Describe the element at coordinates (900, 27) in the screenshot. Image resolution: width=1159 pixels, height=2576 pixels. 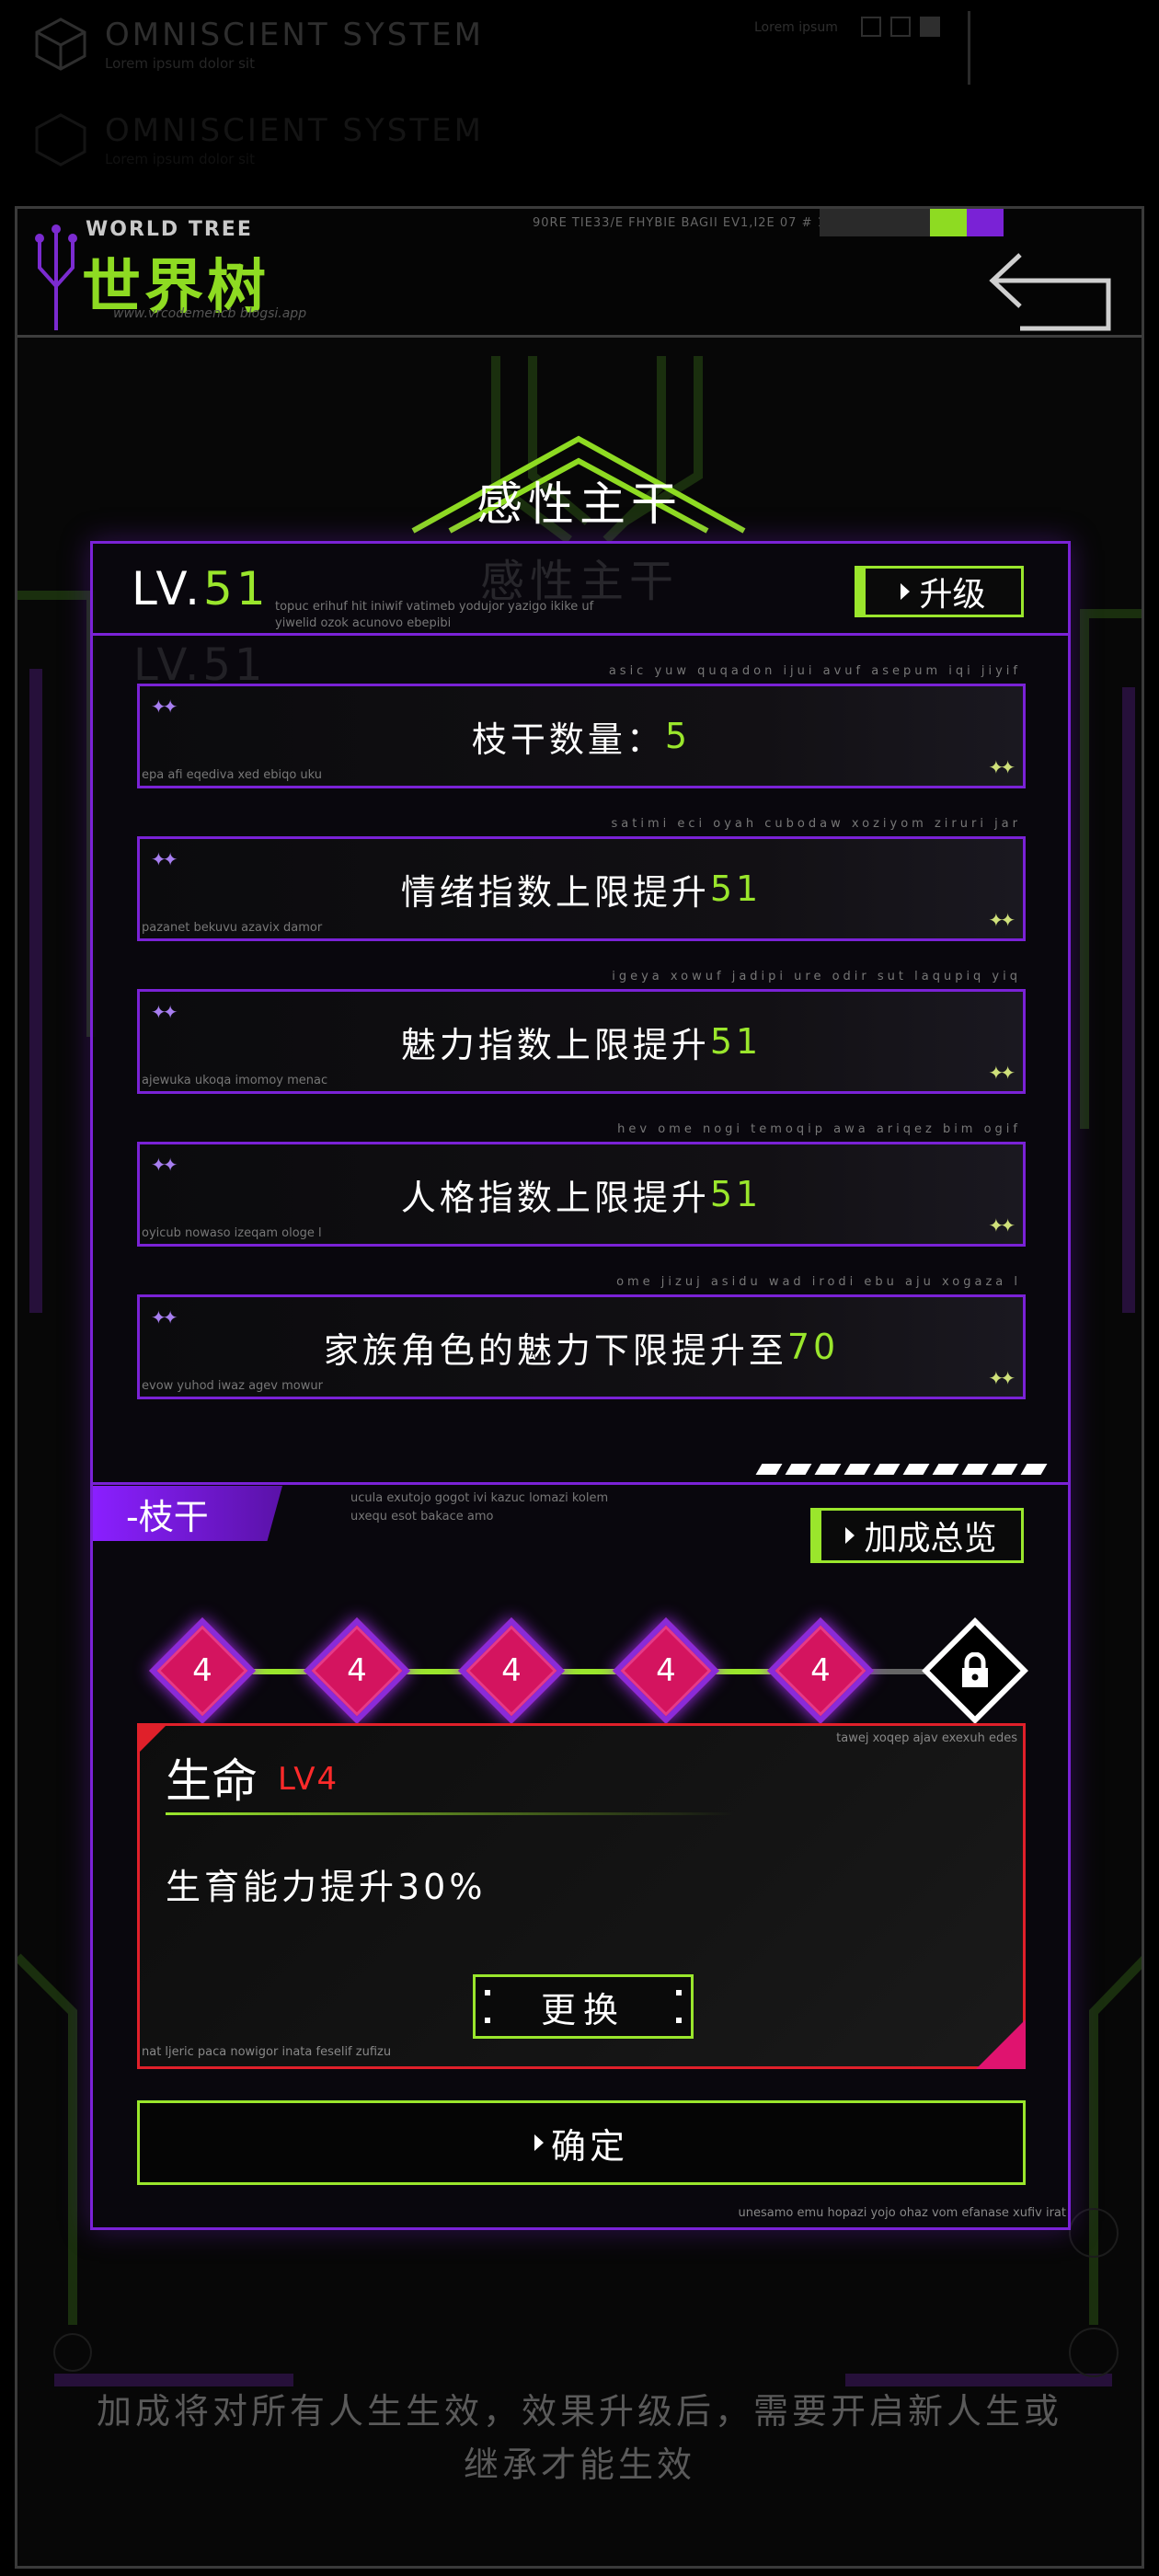
I see `cross-square-icon` at that location.